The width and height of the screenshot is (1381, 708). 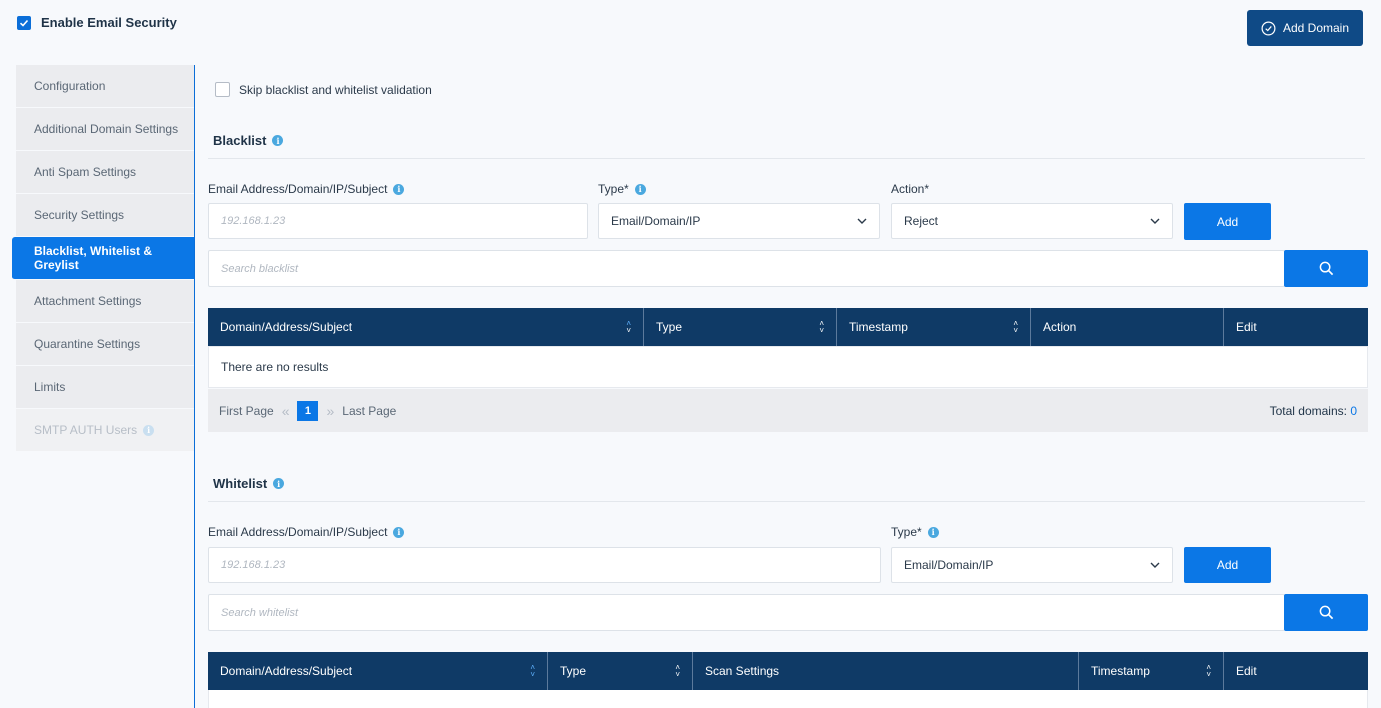 What do you see at coordinates (70, 86) in the screenshot?
I see `sidebar-item-label: Configuration` at bounding box center [70, 86].